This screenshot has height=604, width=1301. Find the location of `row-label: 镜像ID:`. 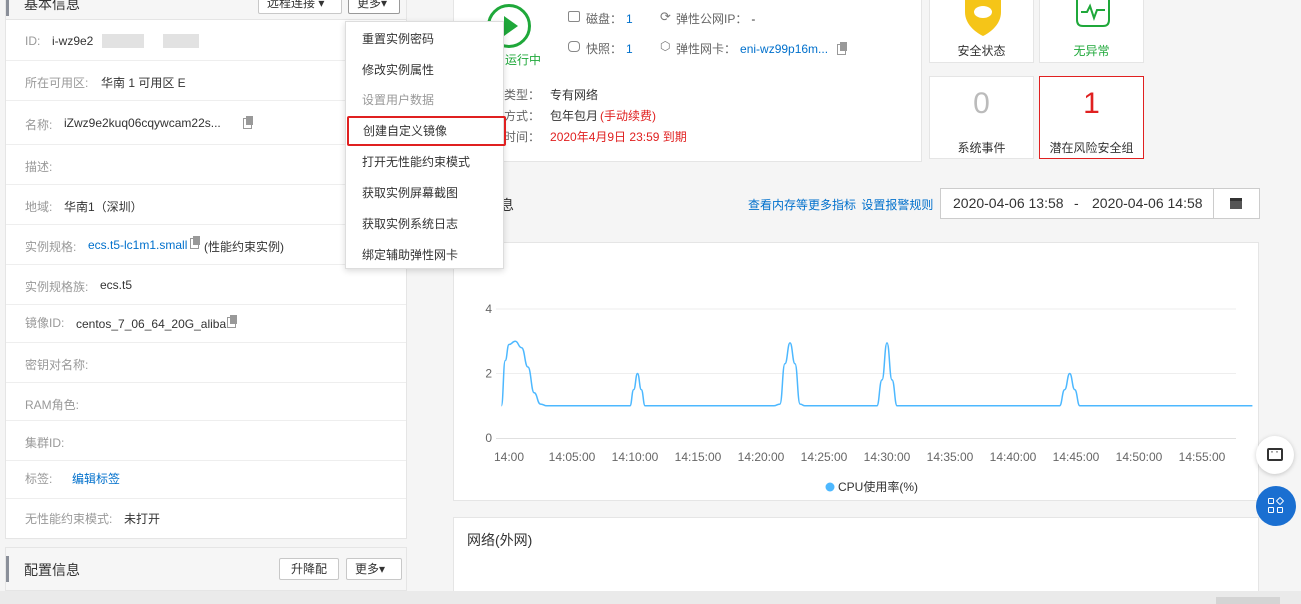

row-label: 镜像ID: is located at coordinates (45, 323).